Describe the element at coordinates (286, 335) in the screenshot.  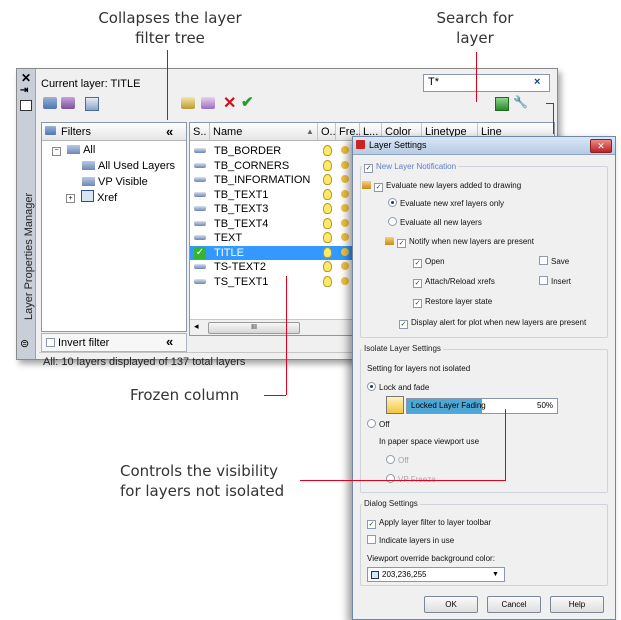
I see `leader-frozen-v` at that location.